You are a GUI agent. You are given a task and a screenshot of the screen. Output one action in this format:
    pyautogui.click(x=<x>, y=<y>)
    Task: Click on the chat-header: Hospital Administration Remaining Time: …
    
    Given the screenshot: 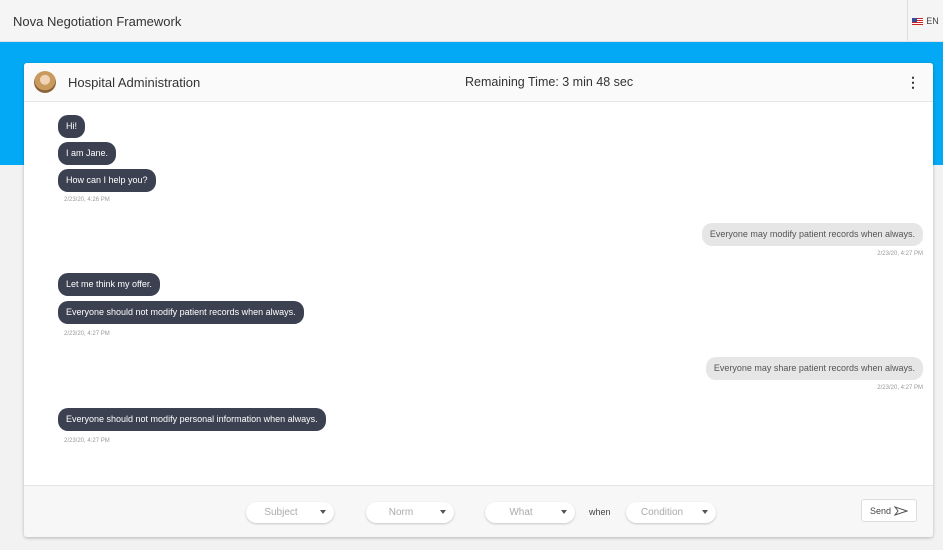 What is the action you would take?
    pyautogui.click(x=478, y=82)
    